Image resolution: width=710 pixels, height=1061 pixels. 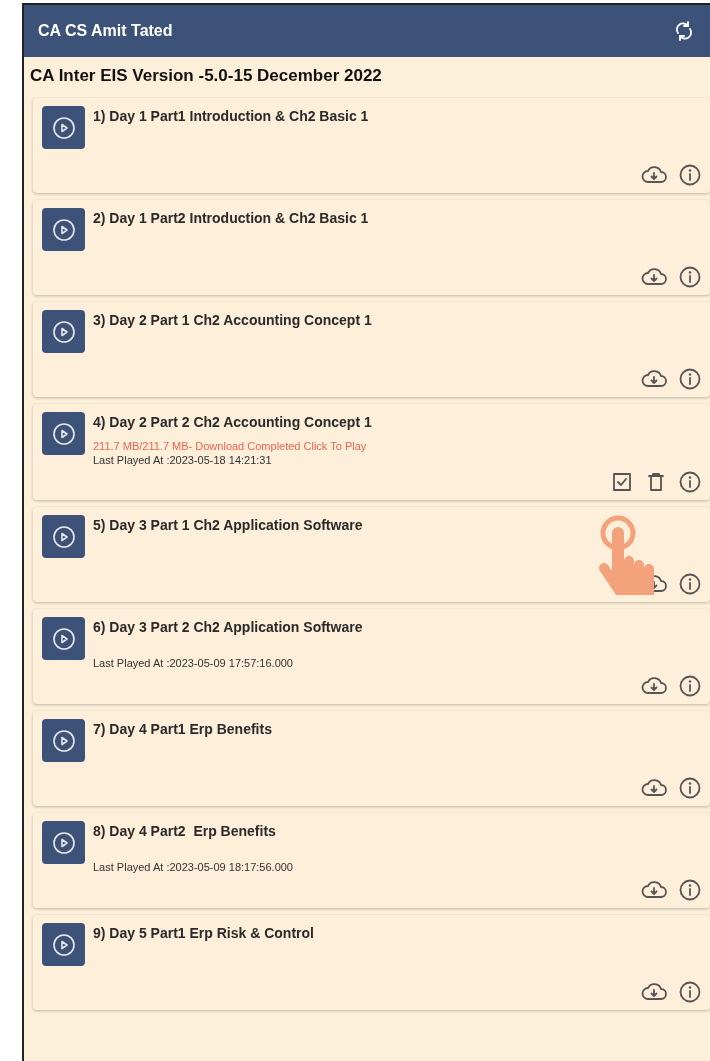 What do you see at coordinates (206, 76) in the screenshot?
I see `course-heading: CA Inter EIS Version -5.0-15 December 2022` at bounding box center [206, 76].